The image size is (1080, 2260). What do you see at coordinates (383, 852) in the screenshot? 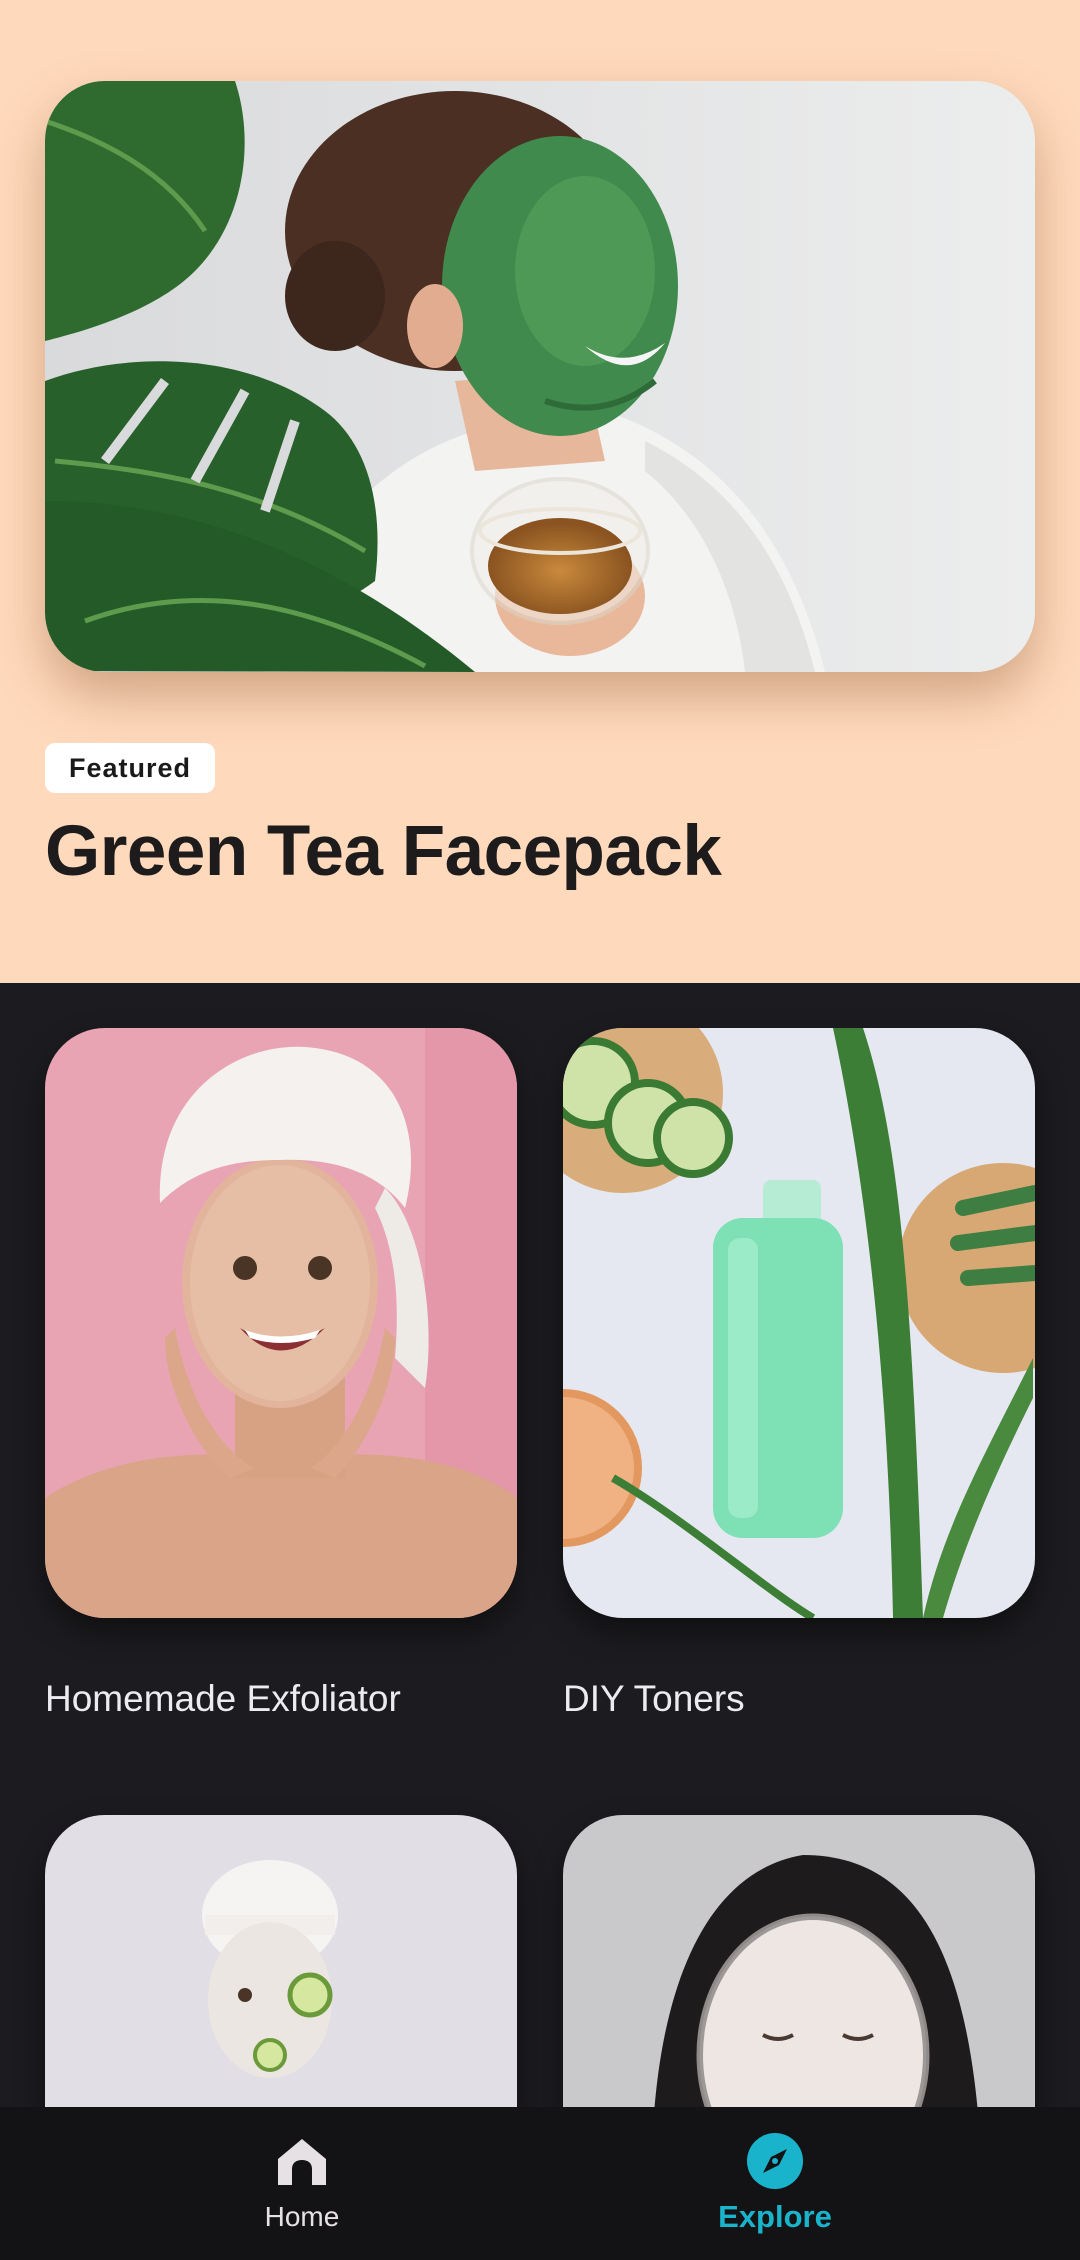
I see `featured-title: Green Tea Facepack` at bounding box center [383, 852].